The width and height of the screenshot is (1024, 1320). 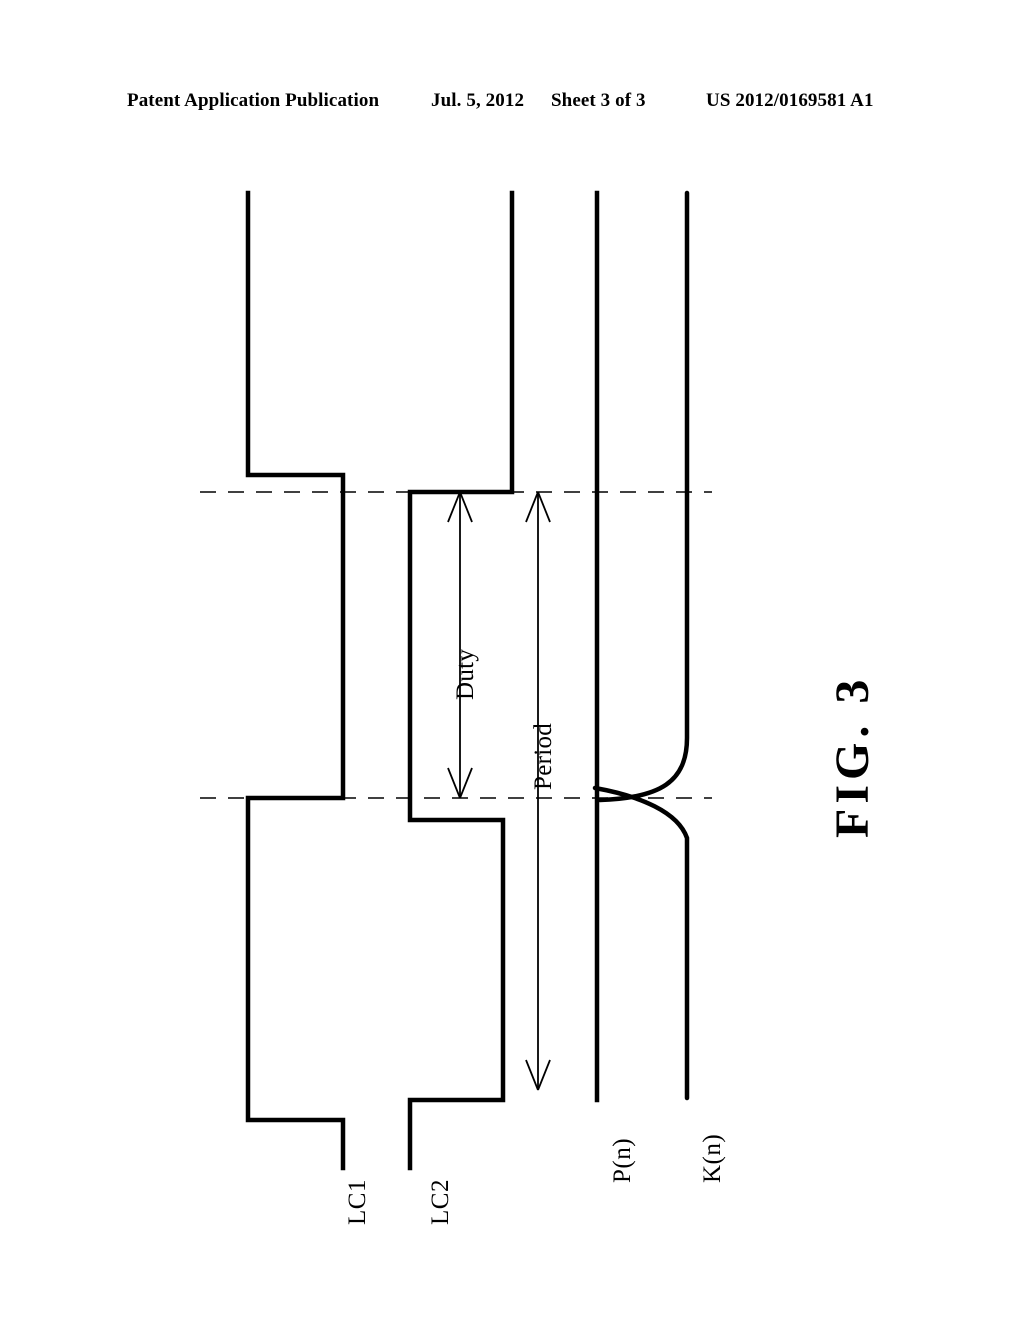 I want to click on signal-label-kn: K(n), so click(x=712, y=1158).